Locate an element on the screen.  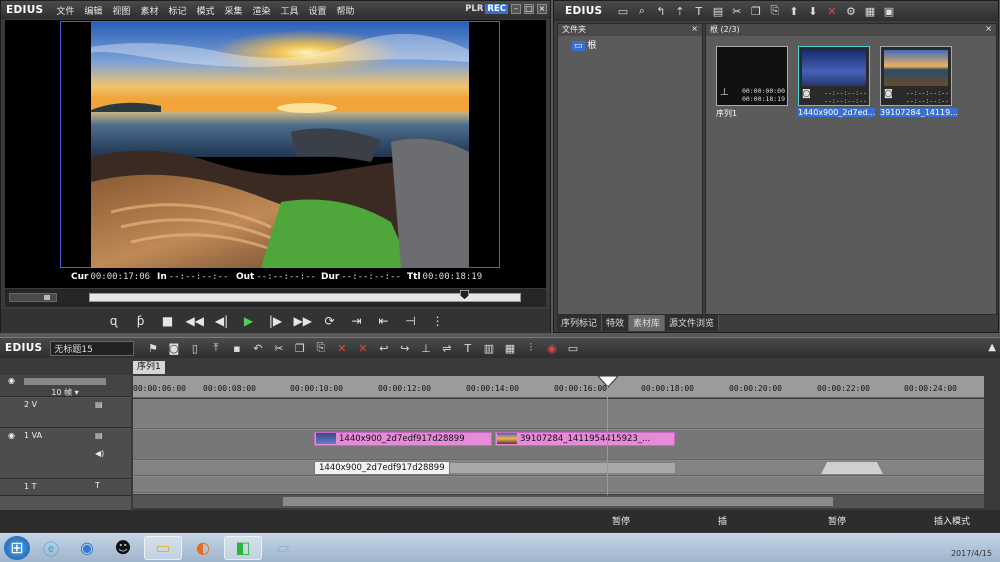
menu-mode: 模式 is located at coordinates (205, 10).